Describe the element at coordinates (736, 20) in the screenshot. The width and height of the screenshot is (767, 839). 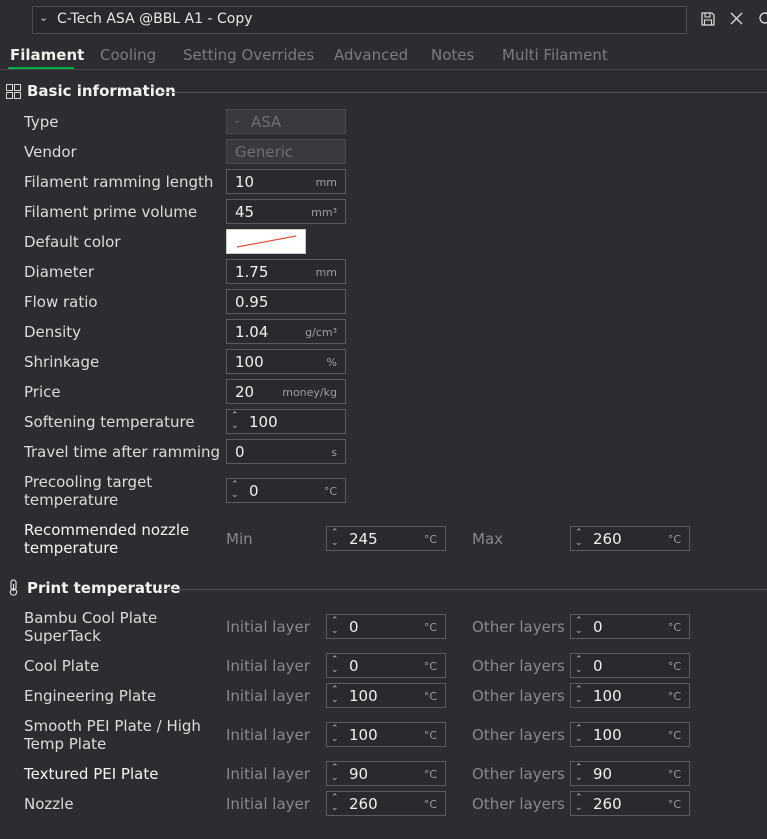
I see `close-icon` at that location.